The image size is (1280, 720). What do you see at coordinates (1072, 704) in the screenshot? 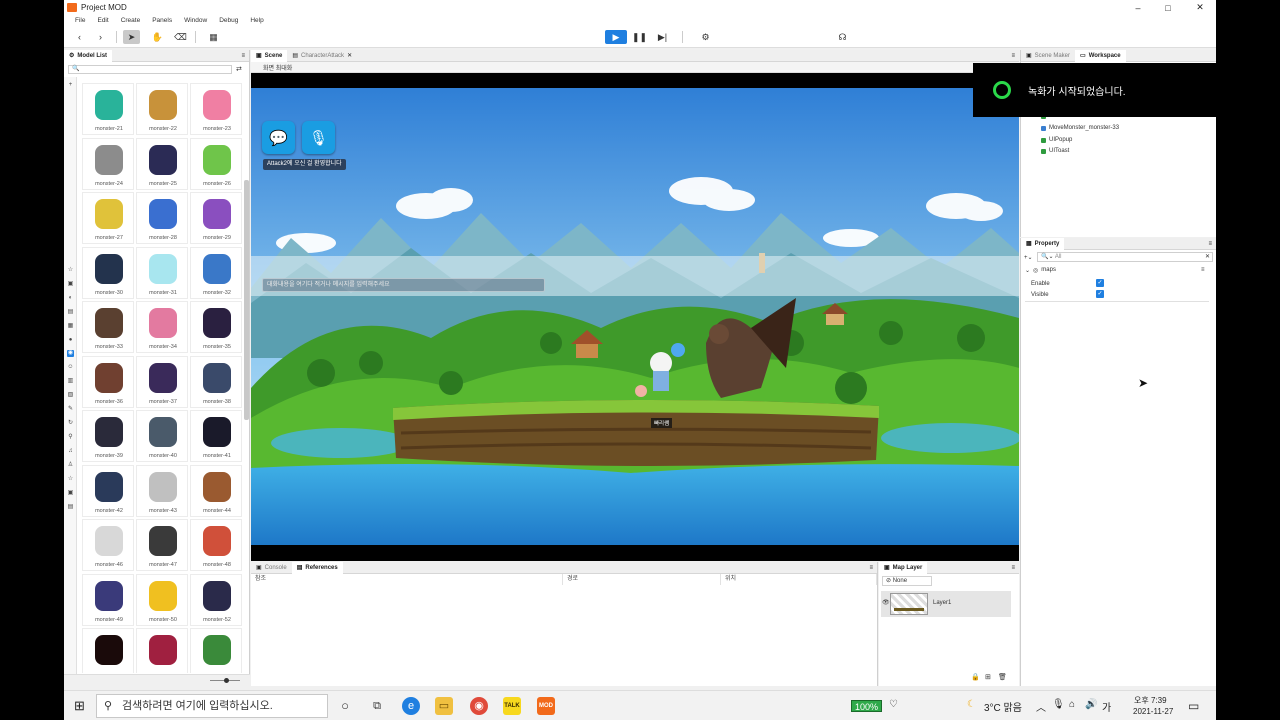
I see `network-icon: ⌂` at bounding box center [1072, 704].